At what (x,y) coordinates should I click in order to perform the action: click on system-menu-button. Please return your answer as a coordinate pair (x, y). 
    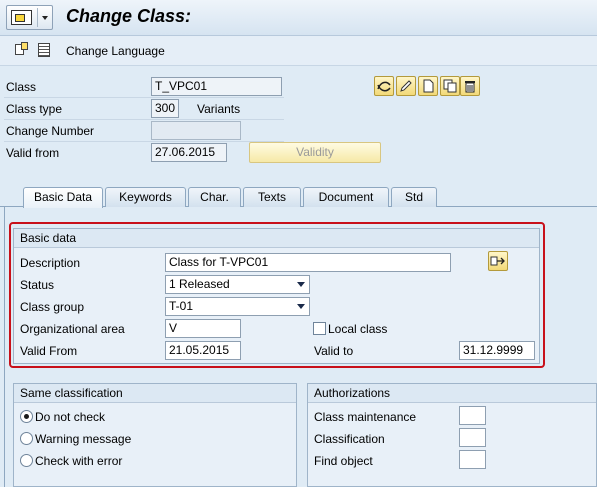
    Looking at the image, I should click on (29, 17).